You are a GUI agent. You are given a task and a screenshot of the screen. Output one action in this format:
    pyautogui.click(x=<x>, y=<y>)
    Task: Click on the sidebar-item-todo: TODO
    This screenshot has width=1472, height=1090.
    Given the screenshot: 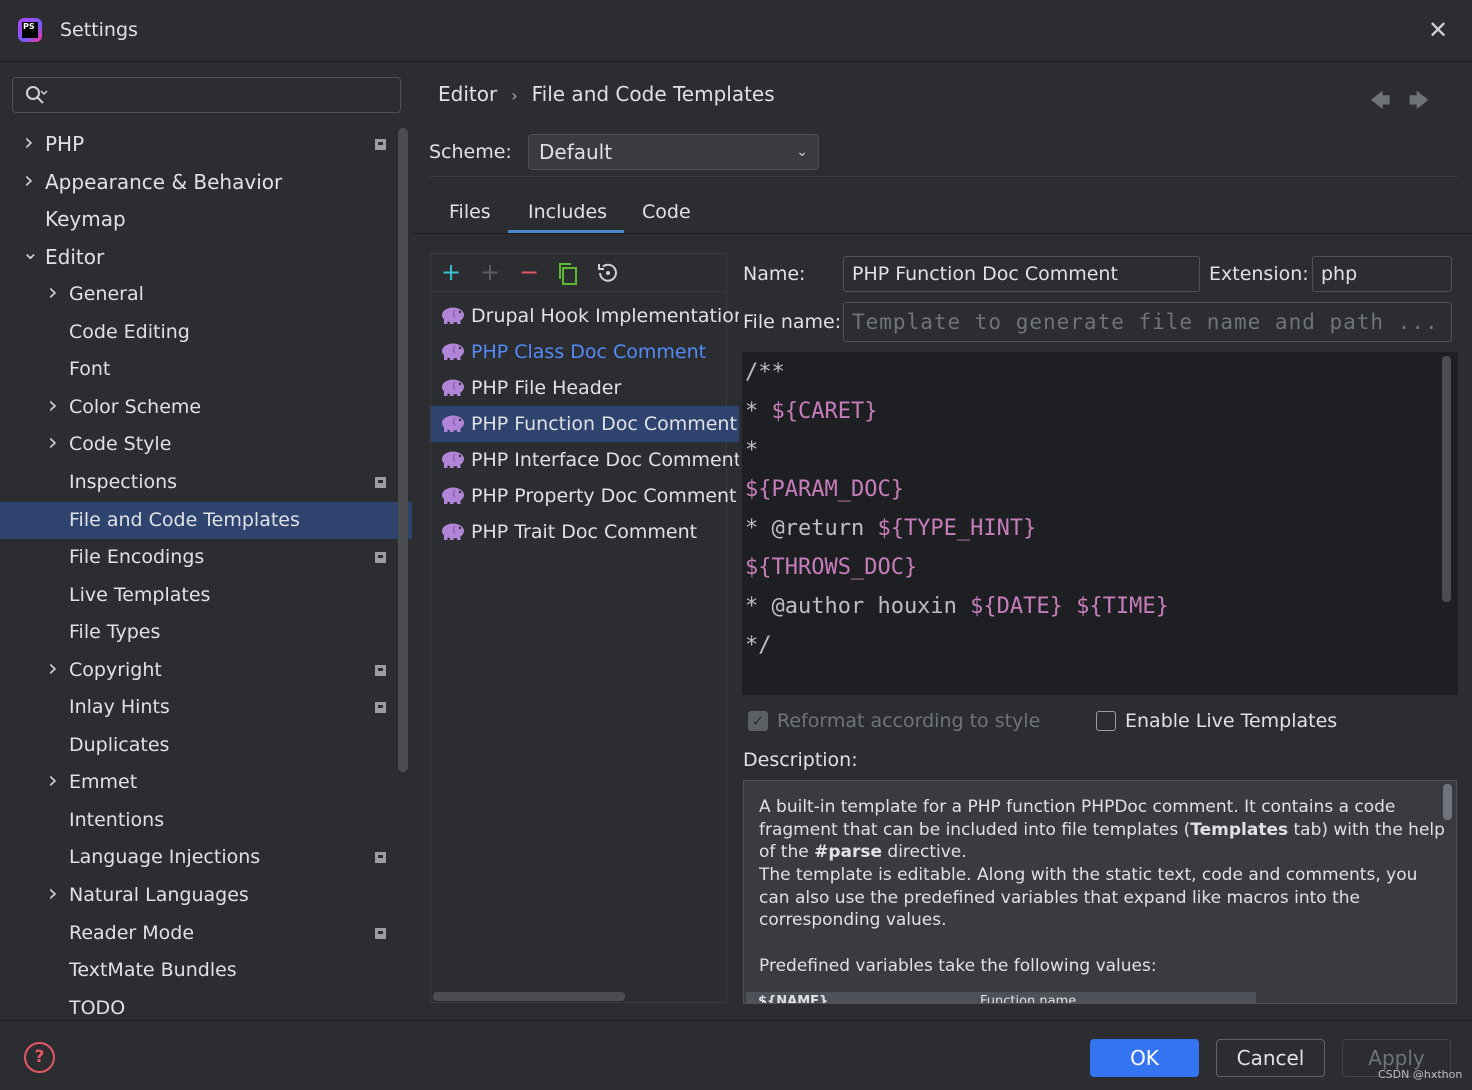 What is the action you would take?
    pyautogui.click(x=206, y=1005)
    